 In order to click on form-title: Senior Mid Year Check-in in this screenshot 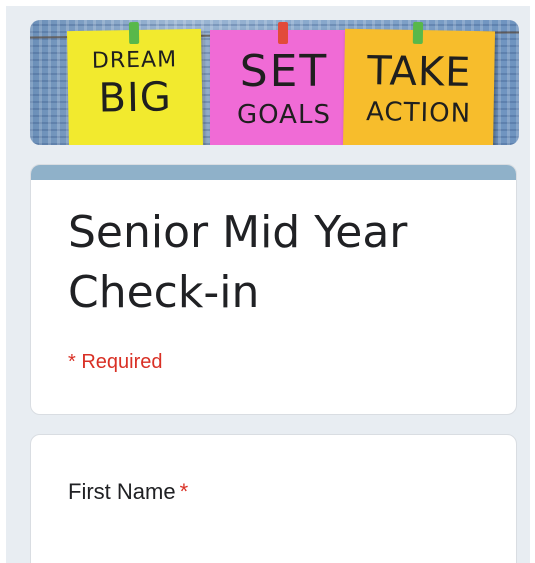, I will do `click(238, 262)`.